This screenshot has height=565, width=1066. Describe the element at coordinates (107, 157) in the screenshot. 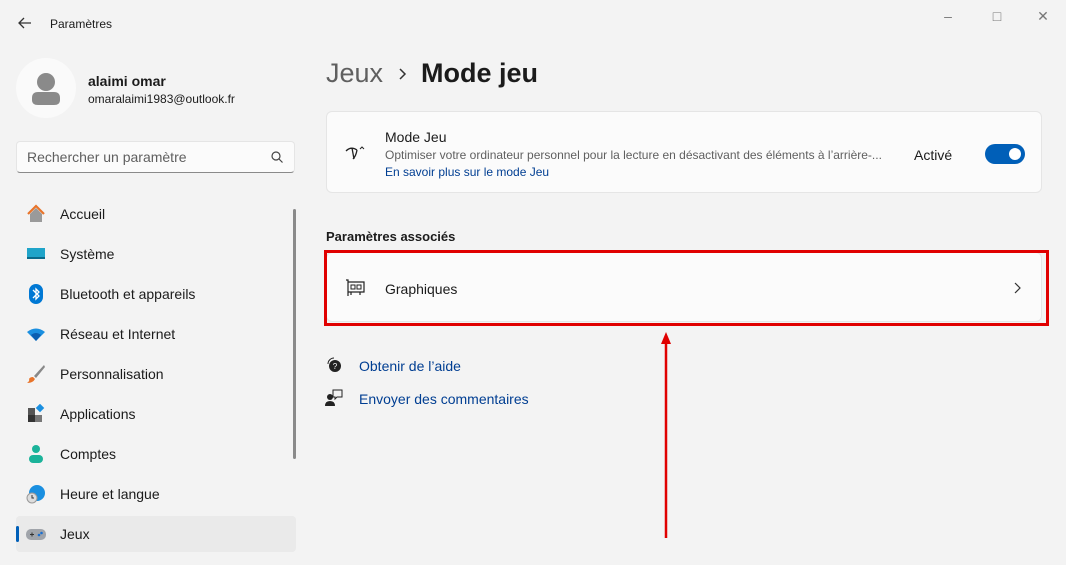

I see `search-placeholder: Rechercher un paramètre` at that location.